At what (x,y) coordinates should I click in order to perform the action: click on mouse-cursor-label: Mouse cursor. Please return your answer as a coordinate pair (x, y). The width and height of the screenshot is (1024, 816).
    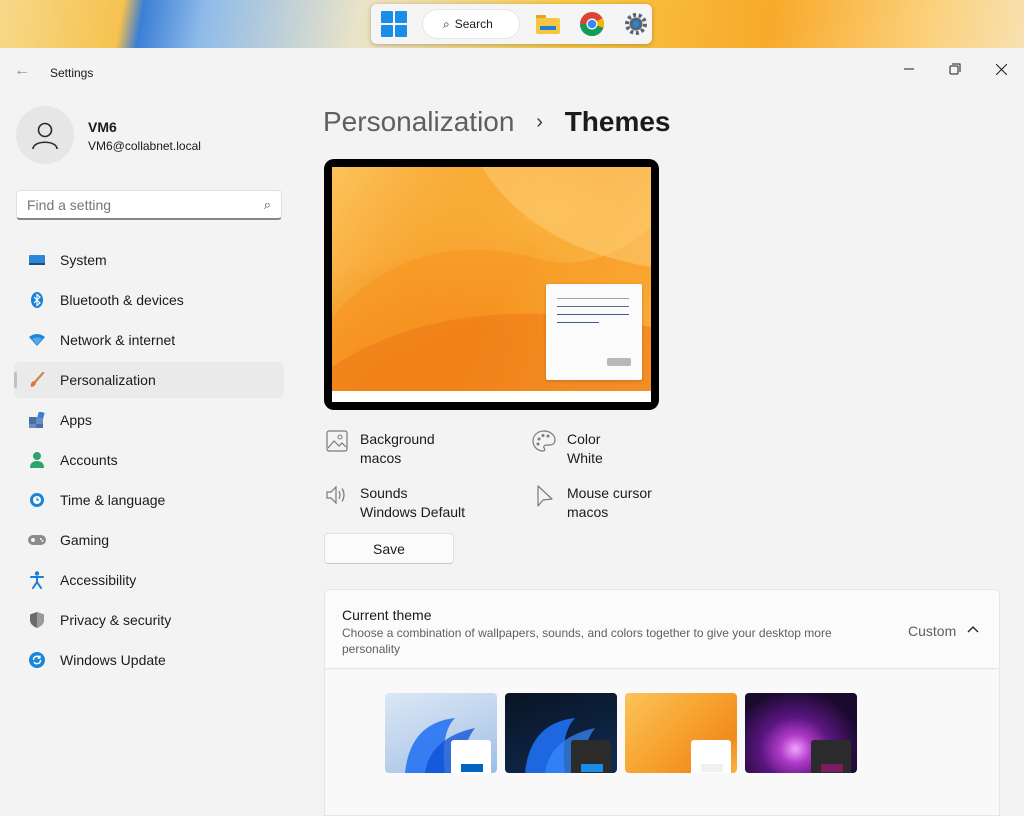
    Looking at the image, I should click on (609, 493).